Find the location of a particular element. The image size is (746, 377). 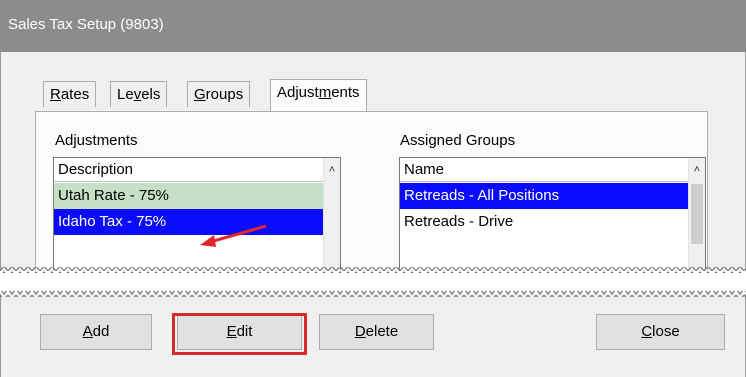

title-bar: Sales Tax Setup (9803) is located at coordinates (373, 26).